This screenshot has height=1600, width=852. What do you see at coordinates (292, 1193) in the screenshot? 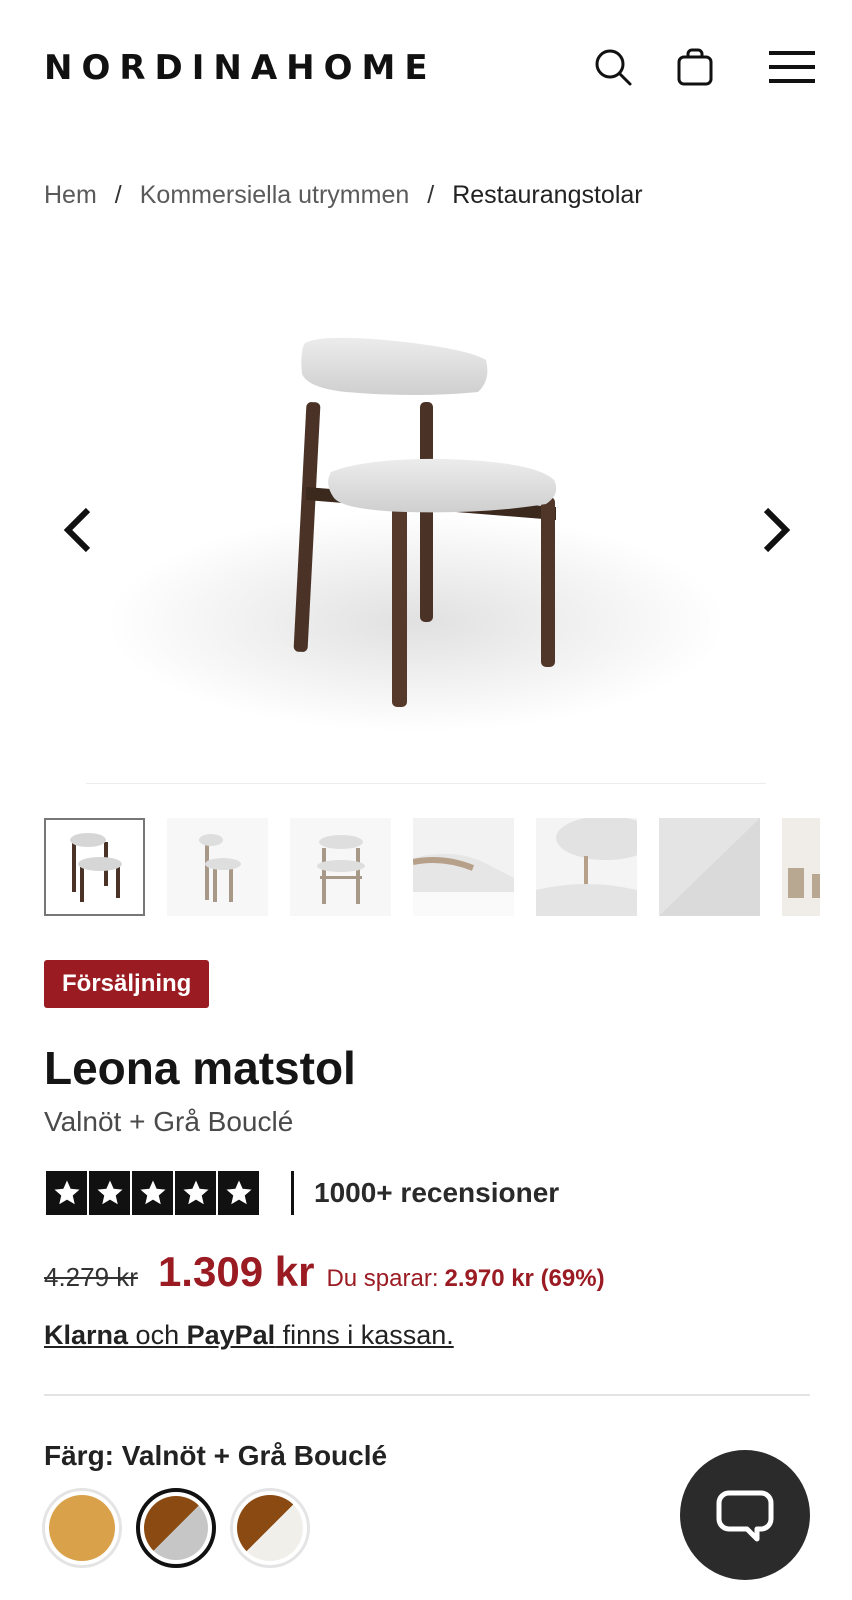
I see `rating-divider` at bounding box center [292, 1193].